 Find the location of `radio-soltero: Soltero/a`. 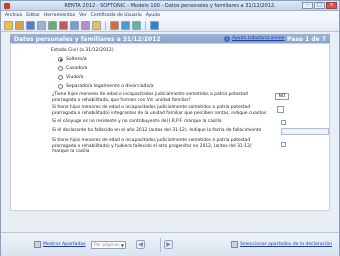

radio-soltero: Soltero/a is located at coordinates (72, 59).